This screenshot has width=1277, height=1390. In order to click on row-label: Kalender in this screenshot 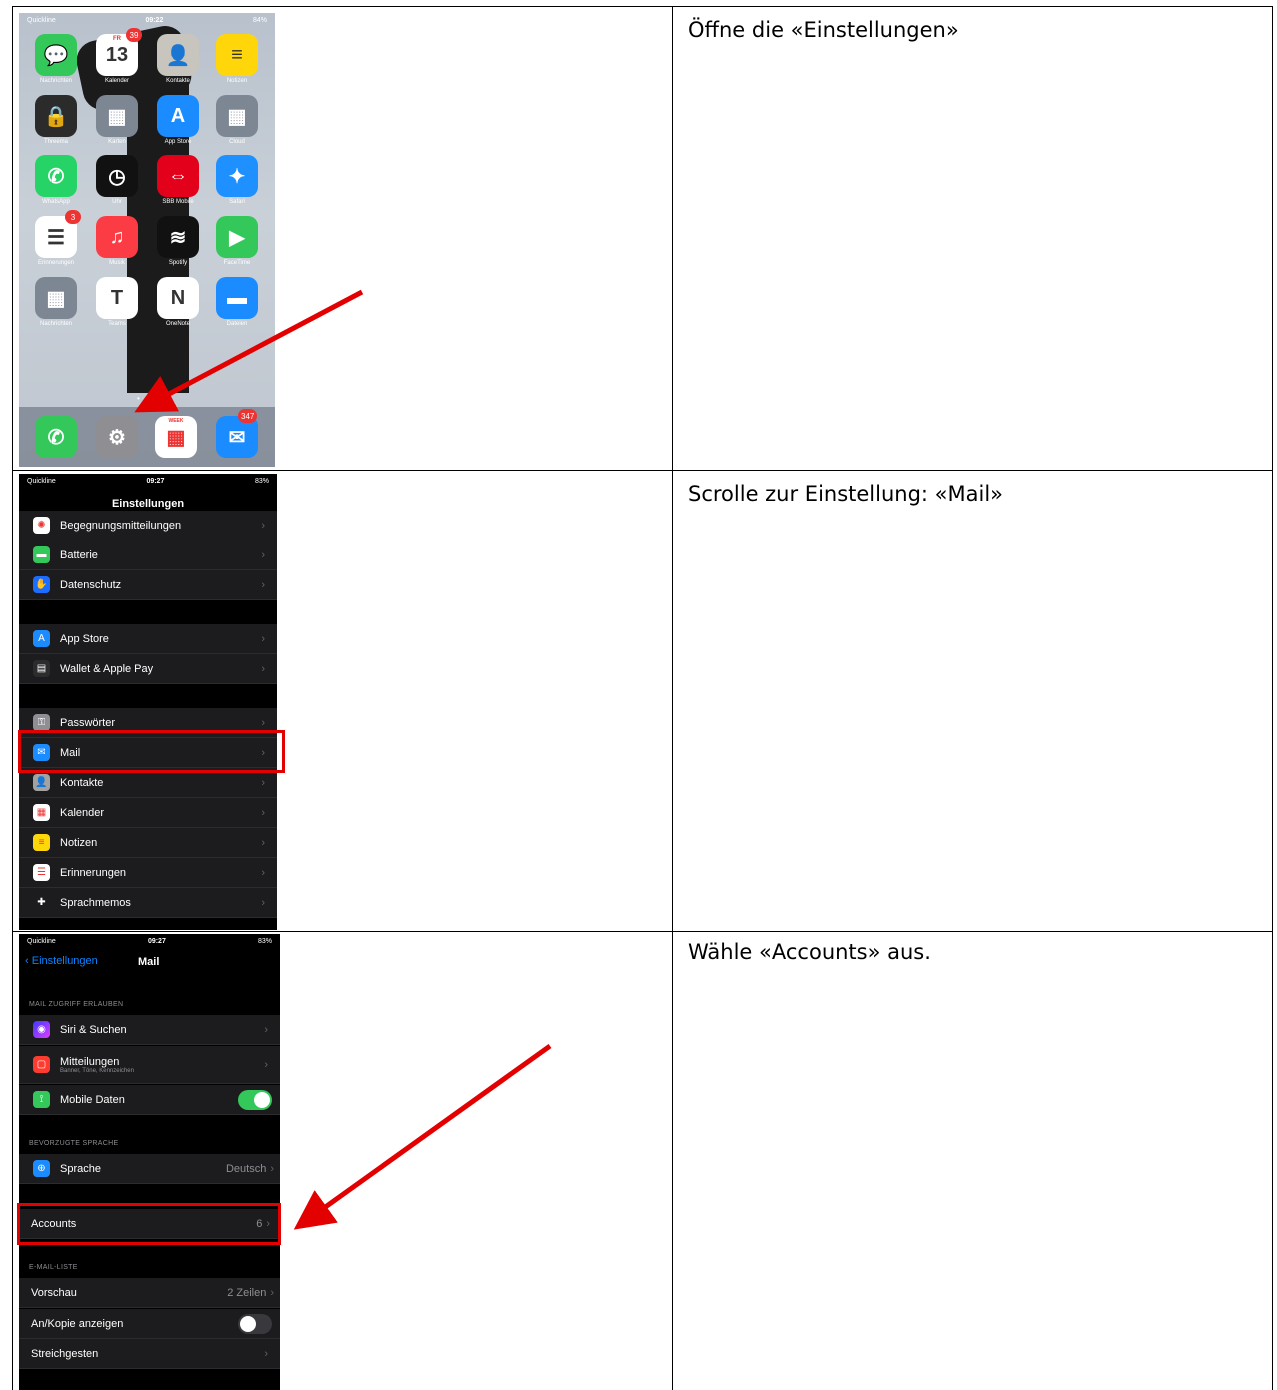, I will do `click(82, 812)`.